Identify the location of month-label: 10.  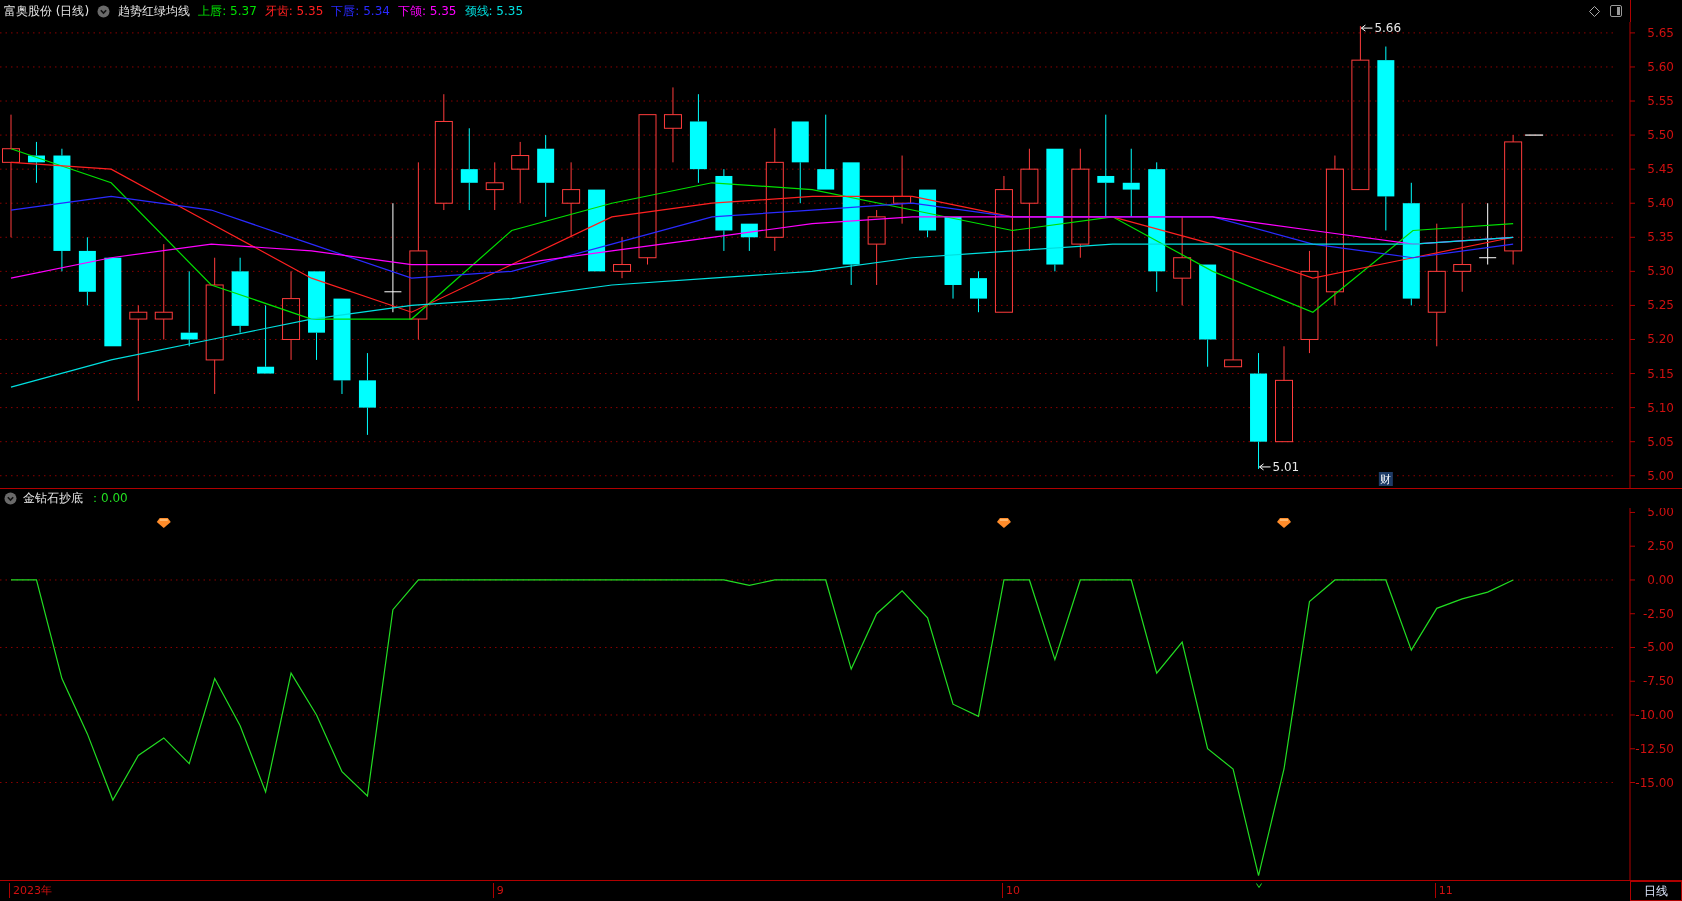
(1010, 890).